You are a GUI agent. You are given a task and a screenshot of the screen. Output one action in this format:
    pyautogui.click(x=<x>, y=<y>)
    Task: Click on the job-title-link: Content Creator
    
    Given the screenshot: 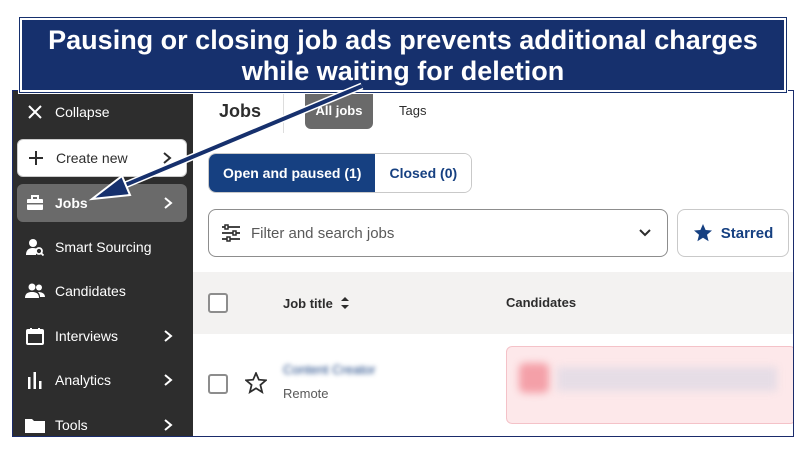 What is the action you would take?
    pyautogui.click(x=329, y=369)
    